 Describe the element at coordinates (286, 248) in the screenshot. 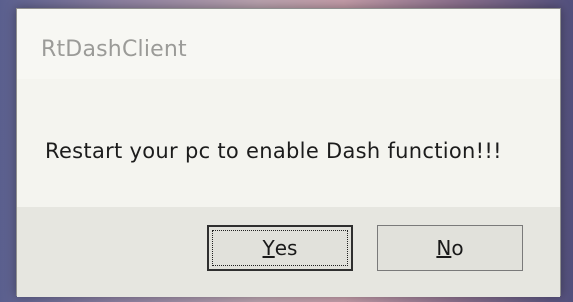

I see `yes-button-label: es` at that location.